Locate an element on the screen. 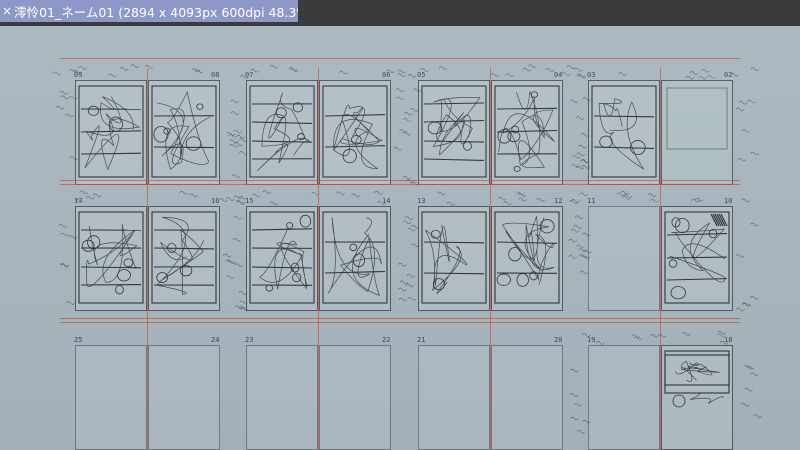 The height and width of the screenshot is (450, 800). document-title: 澪怜01_ネーム01 (2894 x 4093px 600dpi 48.3%) is located at coordinates (156, 12).